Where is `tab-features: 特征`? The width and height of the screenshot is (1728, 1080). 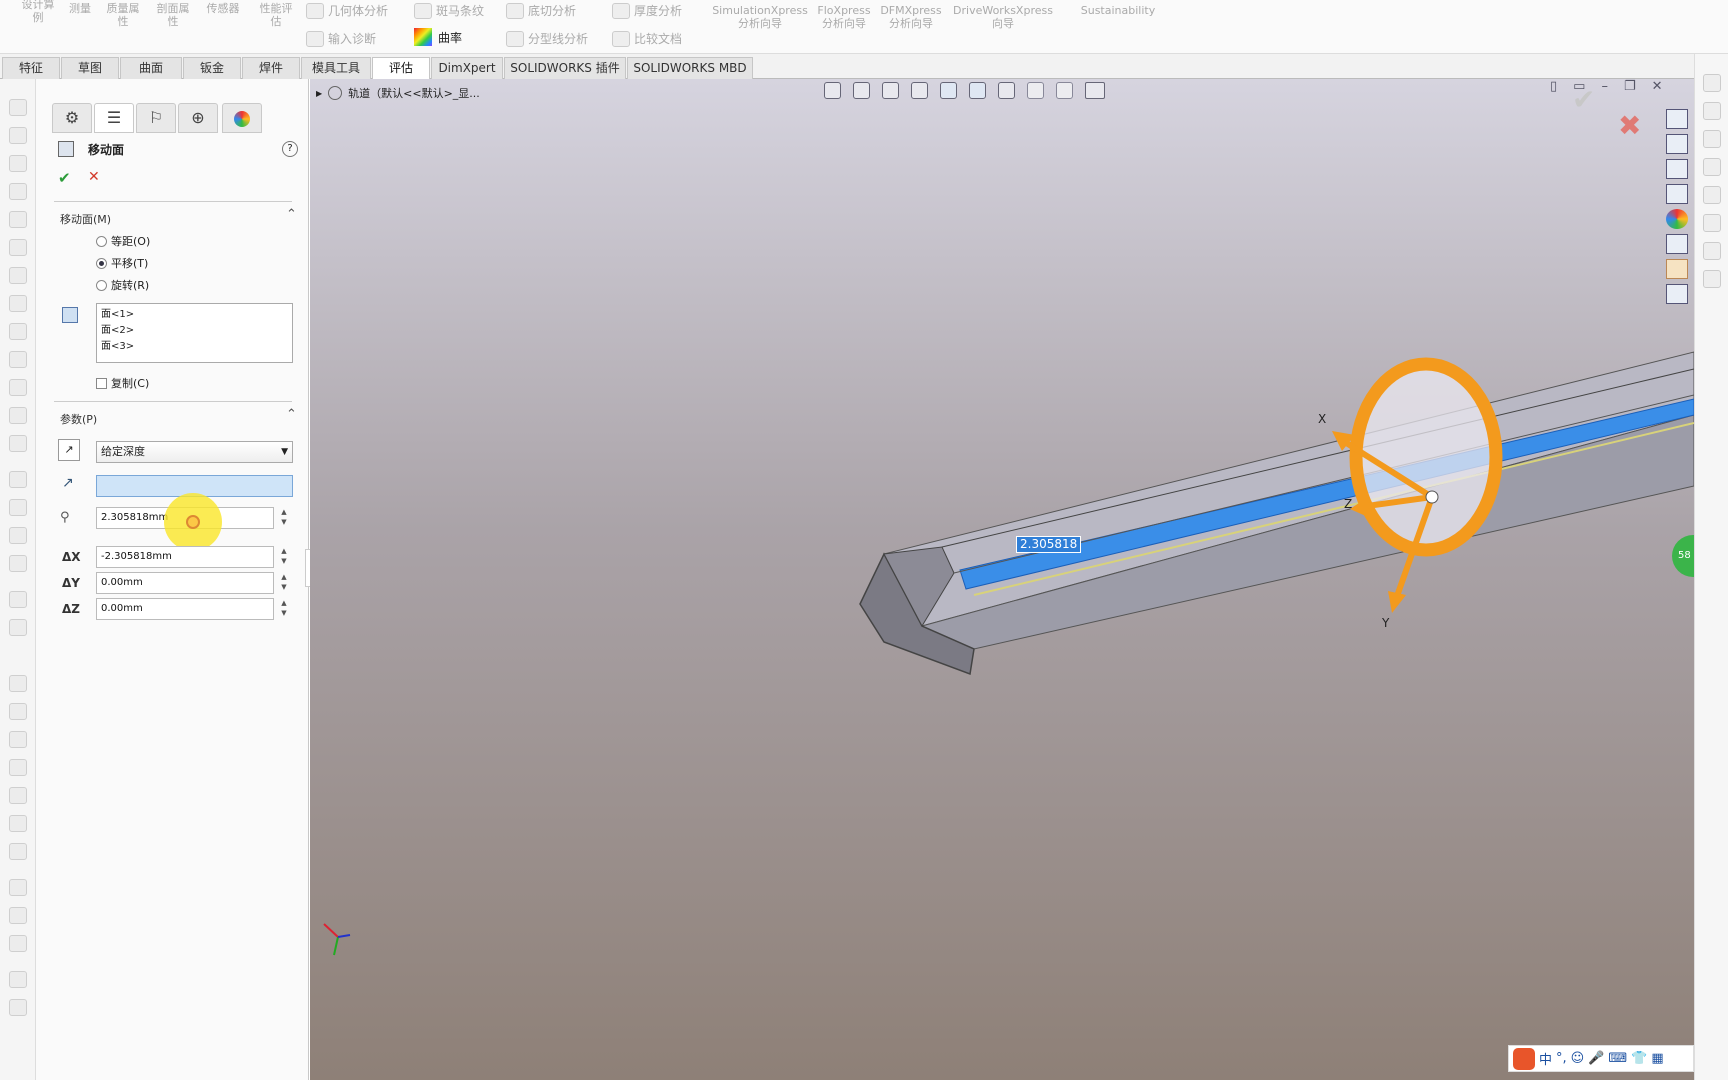
tab-features: 特征 is located at coordinates (31, 68).